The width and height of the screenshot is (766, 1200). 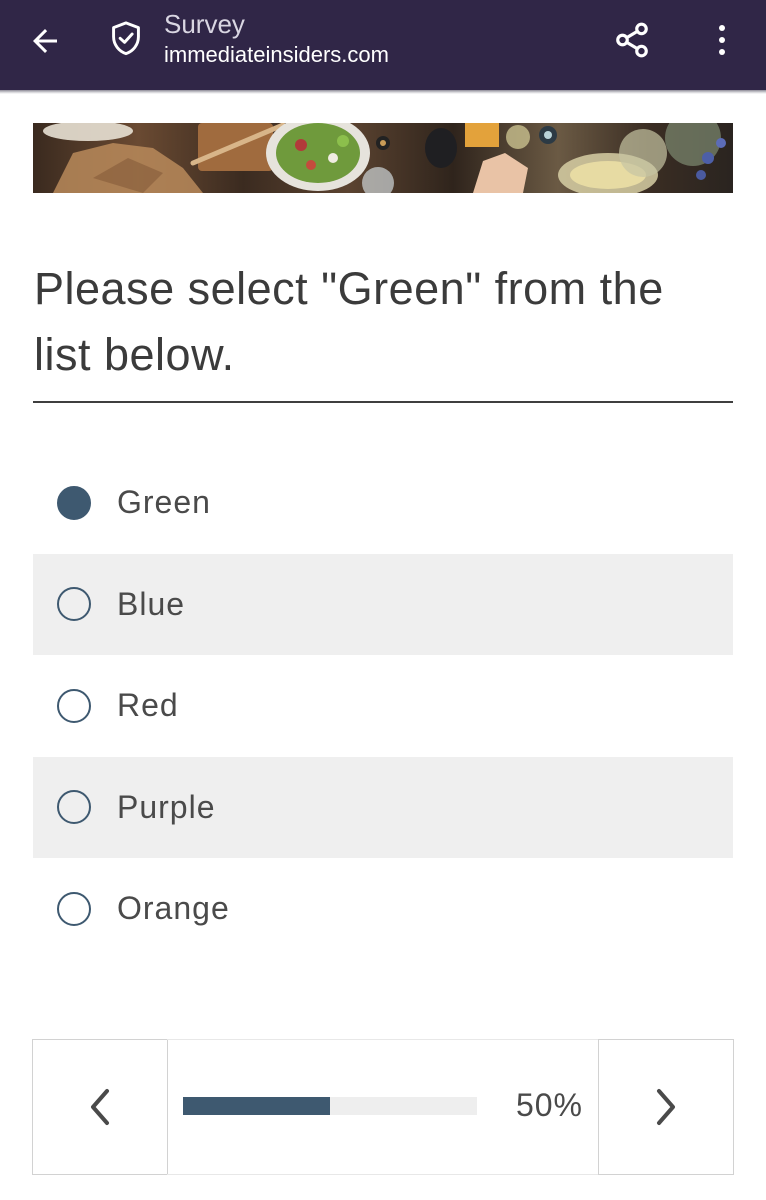 What do you see at coordinates (383, 402) in the screenshot?
I see `question-divider` at bounding box center [383, 402].